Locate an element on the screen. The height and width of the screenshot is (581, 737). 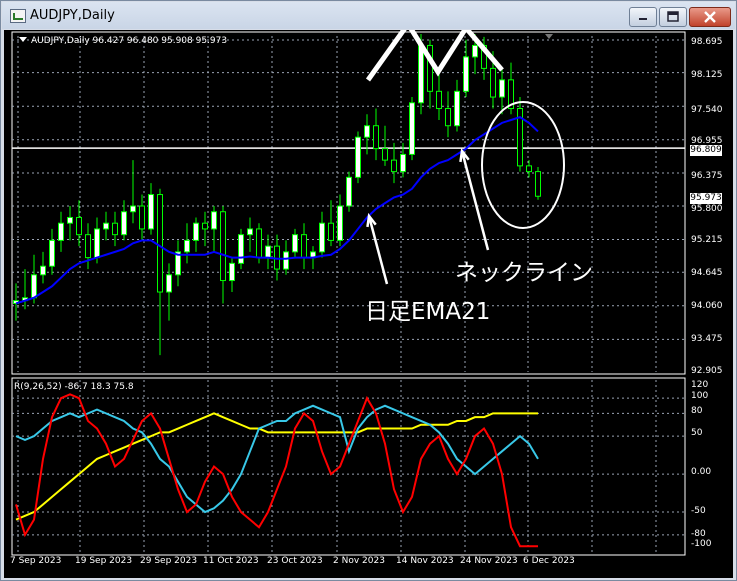
date-label: 24 Nov 2023 is located at coordinates (489, 561).